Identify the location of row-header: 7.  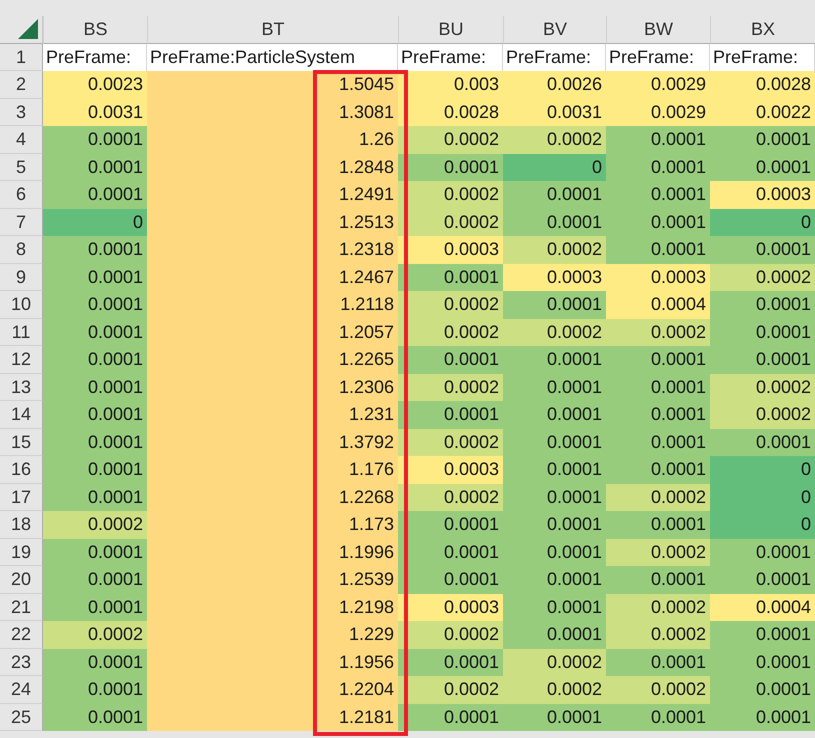
(21, 222).